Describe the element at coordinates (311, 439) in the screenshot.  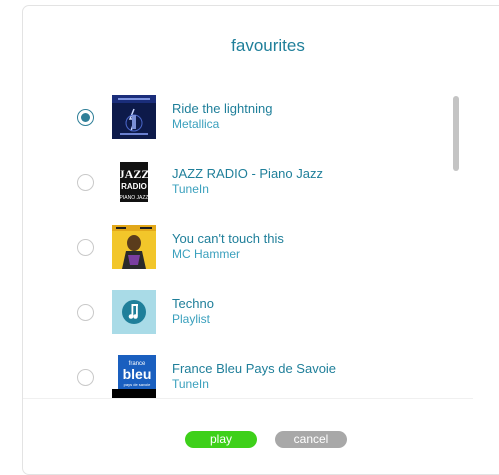
I see `cancel-button: cancel` at that location.